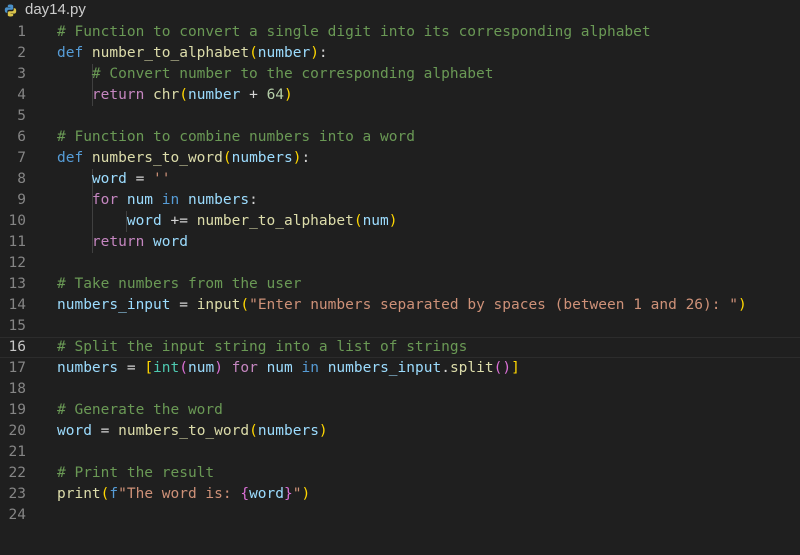  Describe the element at coordinates (105, 242) in the screenshot. I see `code-token: return` at that location.